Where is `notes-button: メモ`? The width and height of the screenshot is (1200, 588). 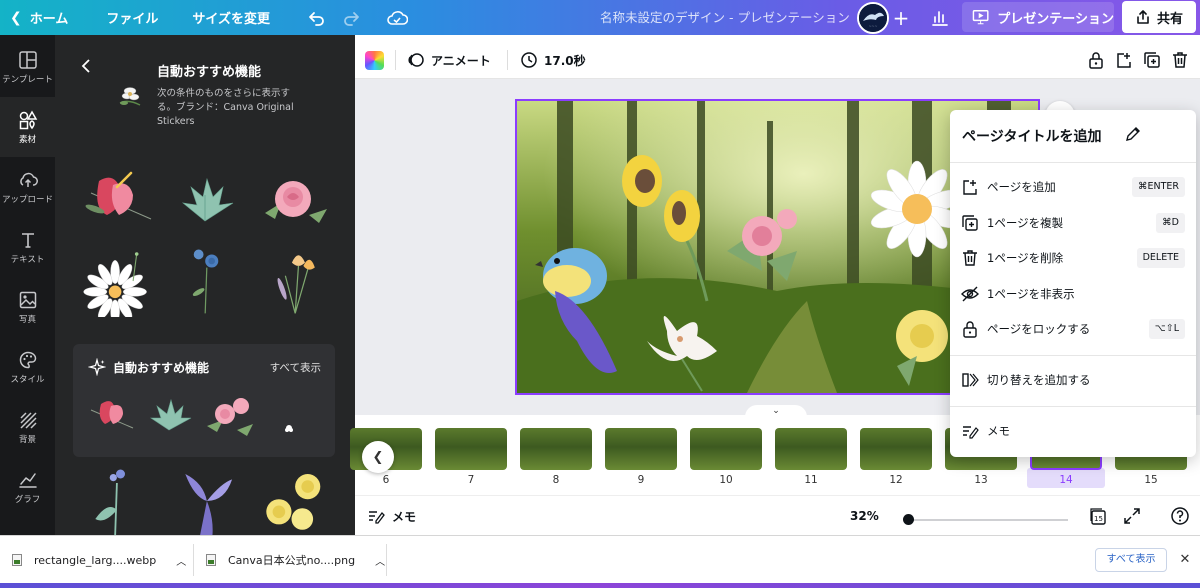 notes-button: メモ is located at coordinates (391, 516).